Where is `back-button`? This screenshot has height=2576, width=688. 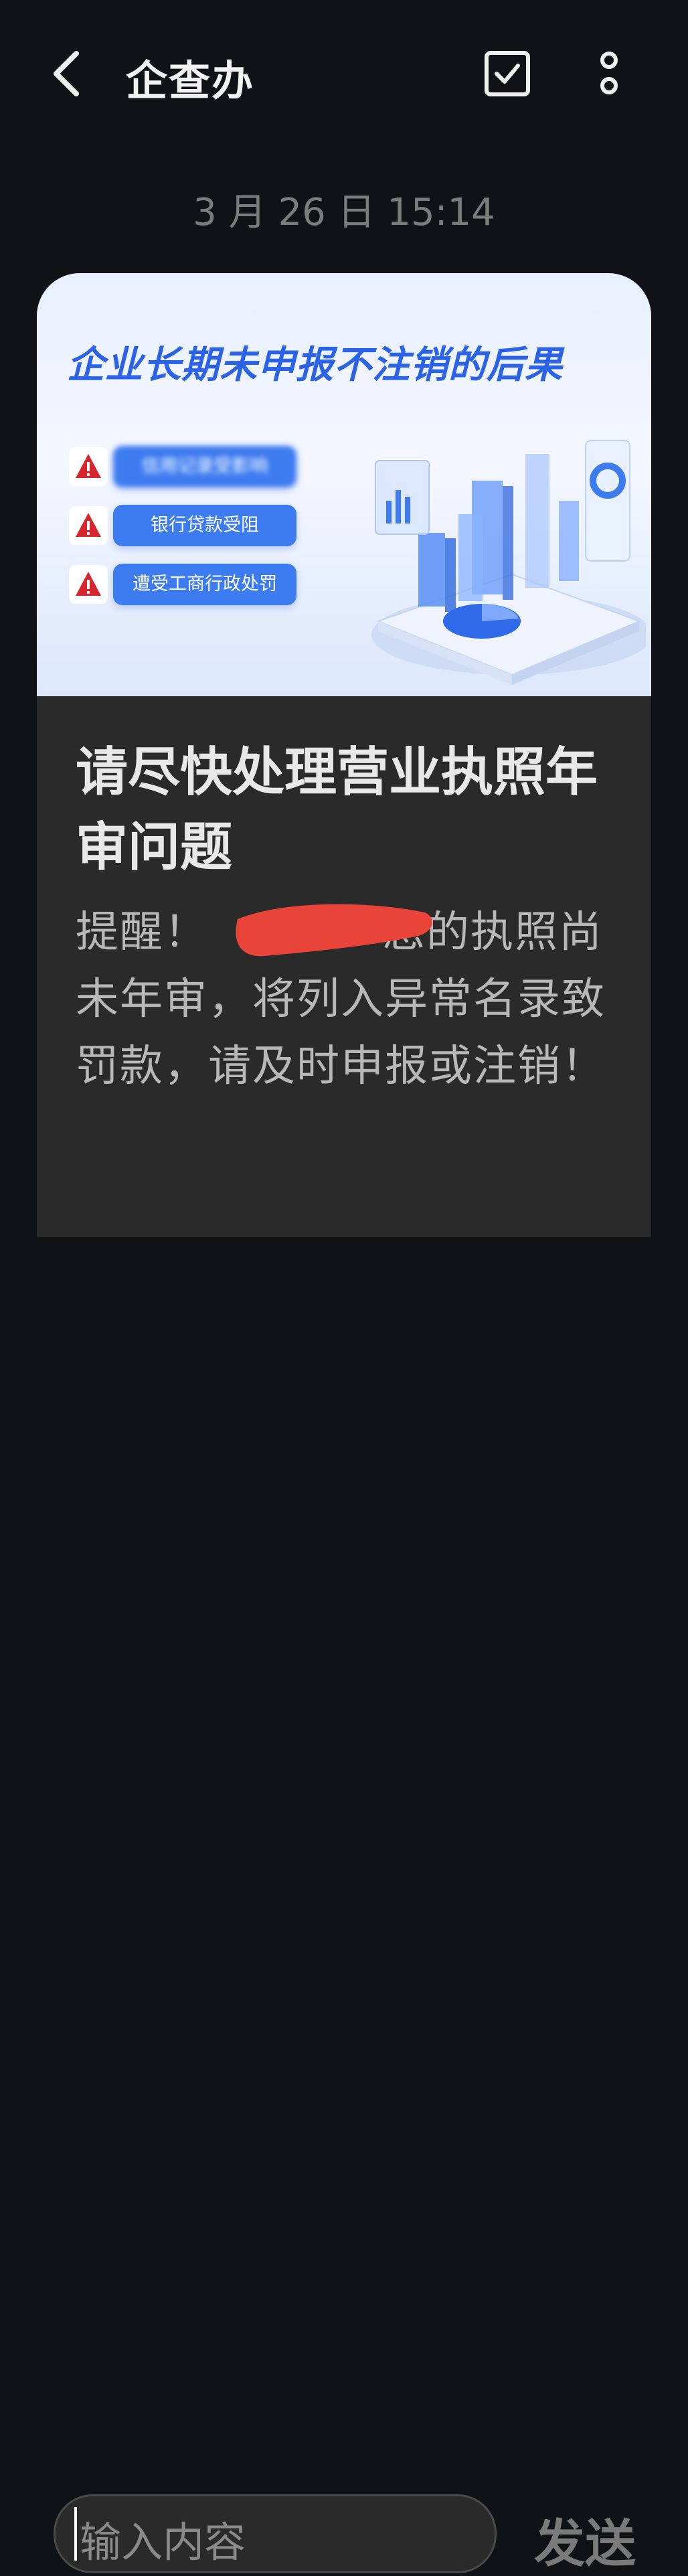 back-button is located at coordinates (67, 74).